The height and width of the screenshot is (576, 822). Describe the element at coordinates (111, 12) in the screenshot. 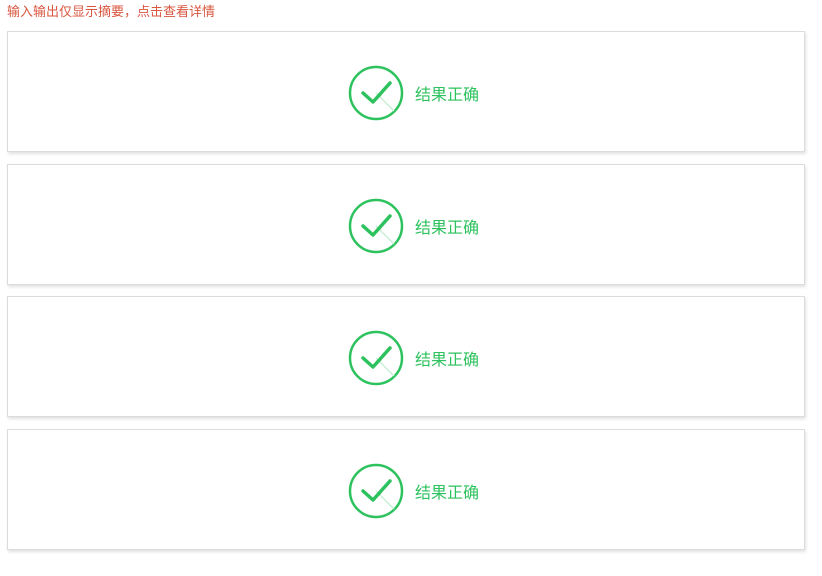

I see `summary-notice: 输入输出仅显示摘要，点击查看详情` at that location.